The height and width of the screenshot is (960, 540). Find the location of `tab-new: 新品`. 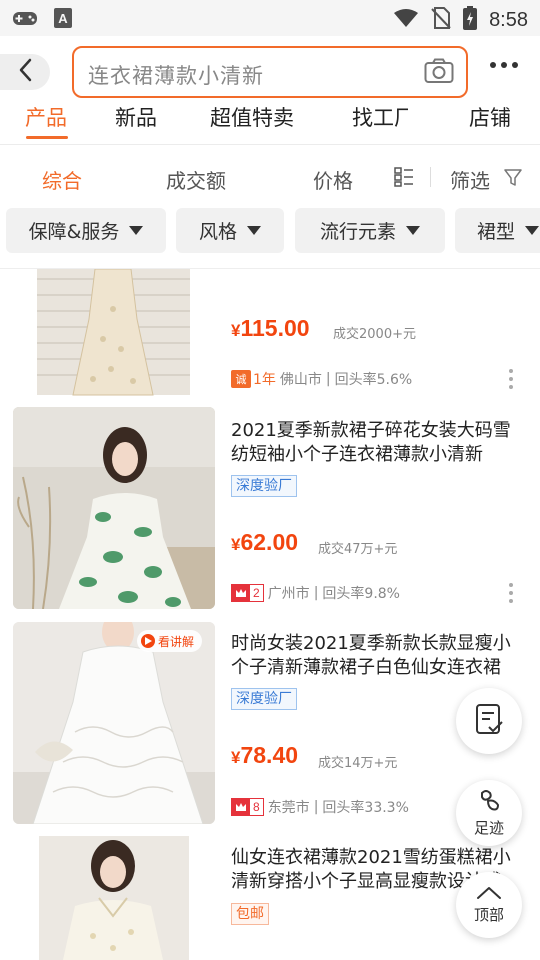

tab-new: 新品 is located at coordinates (136, 117).